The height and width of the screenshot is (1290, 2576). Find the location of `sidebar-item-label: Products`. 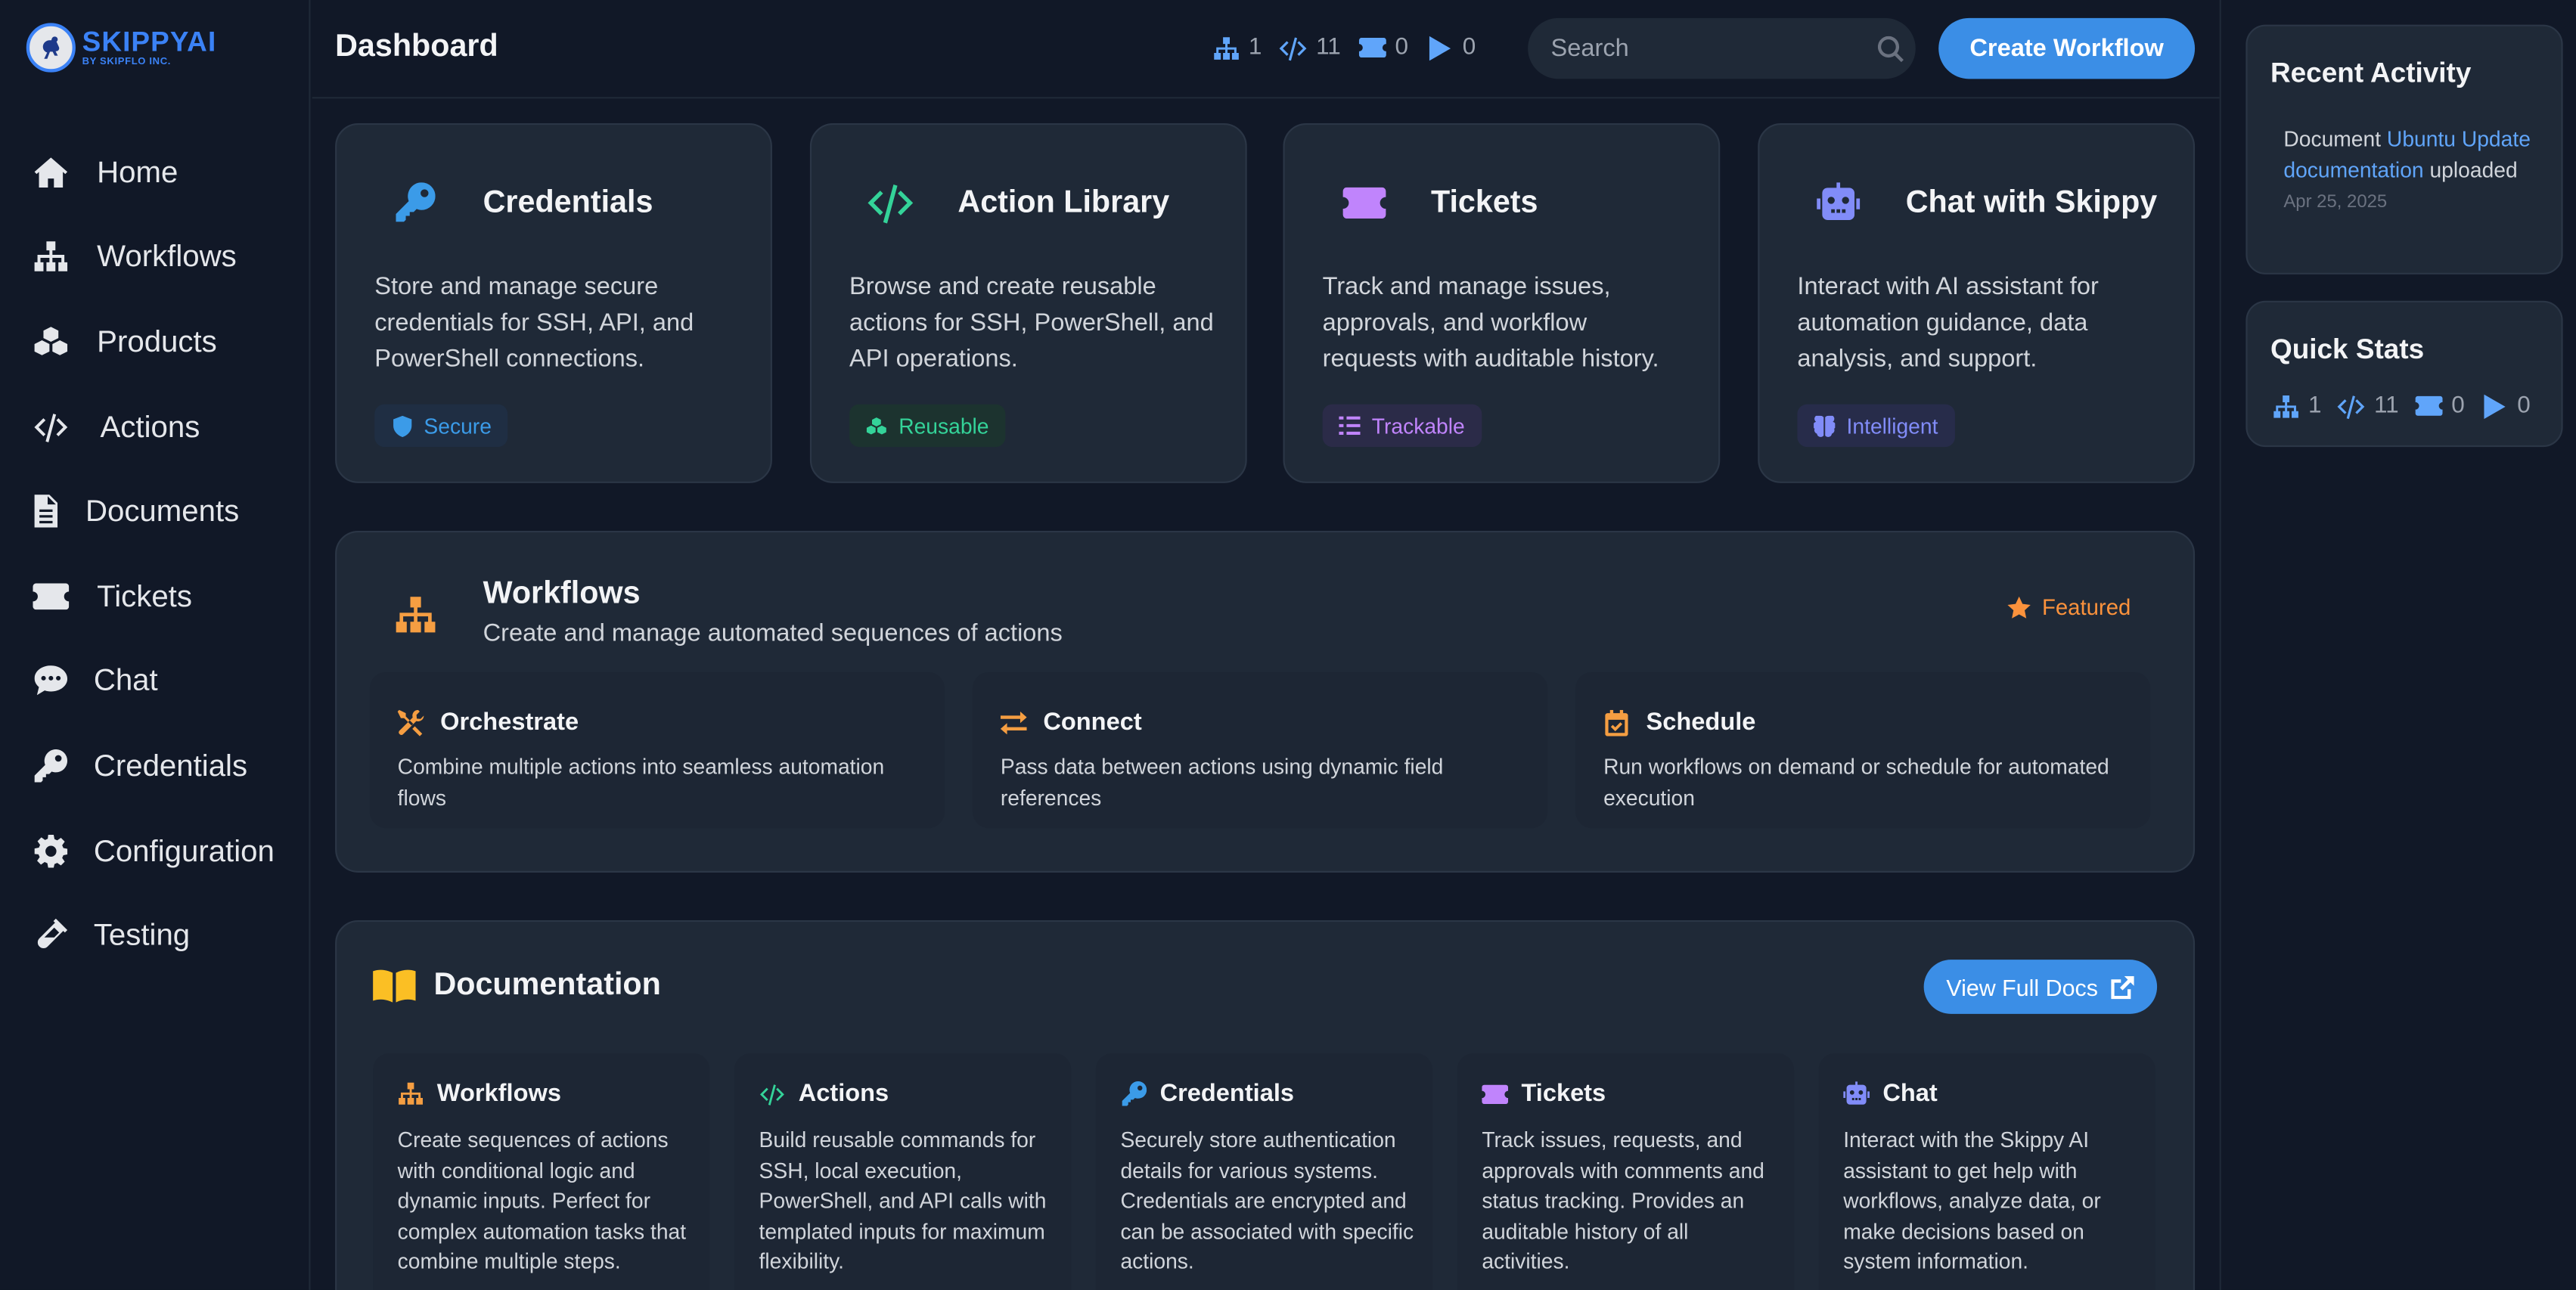

sidebar-item-label: Products is located at coordinates (157, 341).